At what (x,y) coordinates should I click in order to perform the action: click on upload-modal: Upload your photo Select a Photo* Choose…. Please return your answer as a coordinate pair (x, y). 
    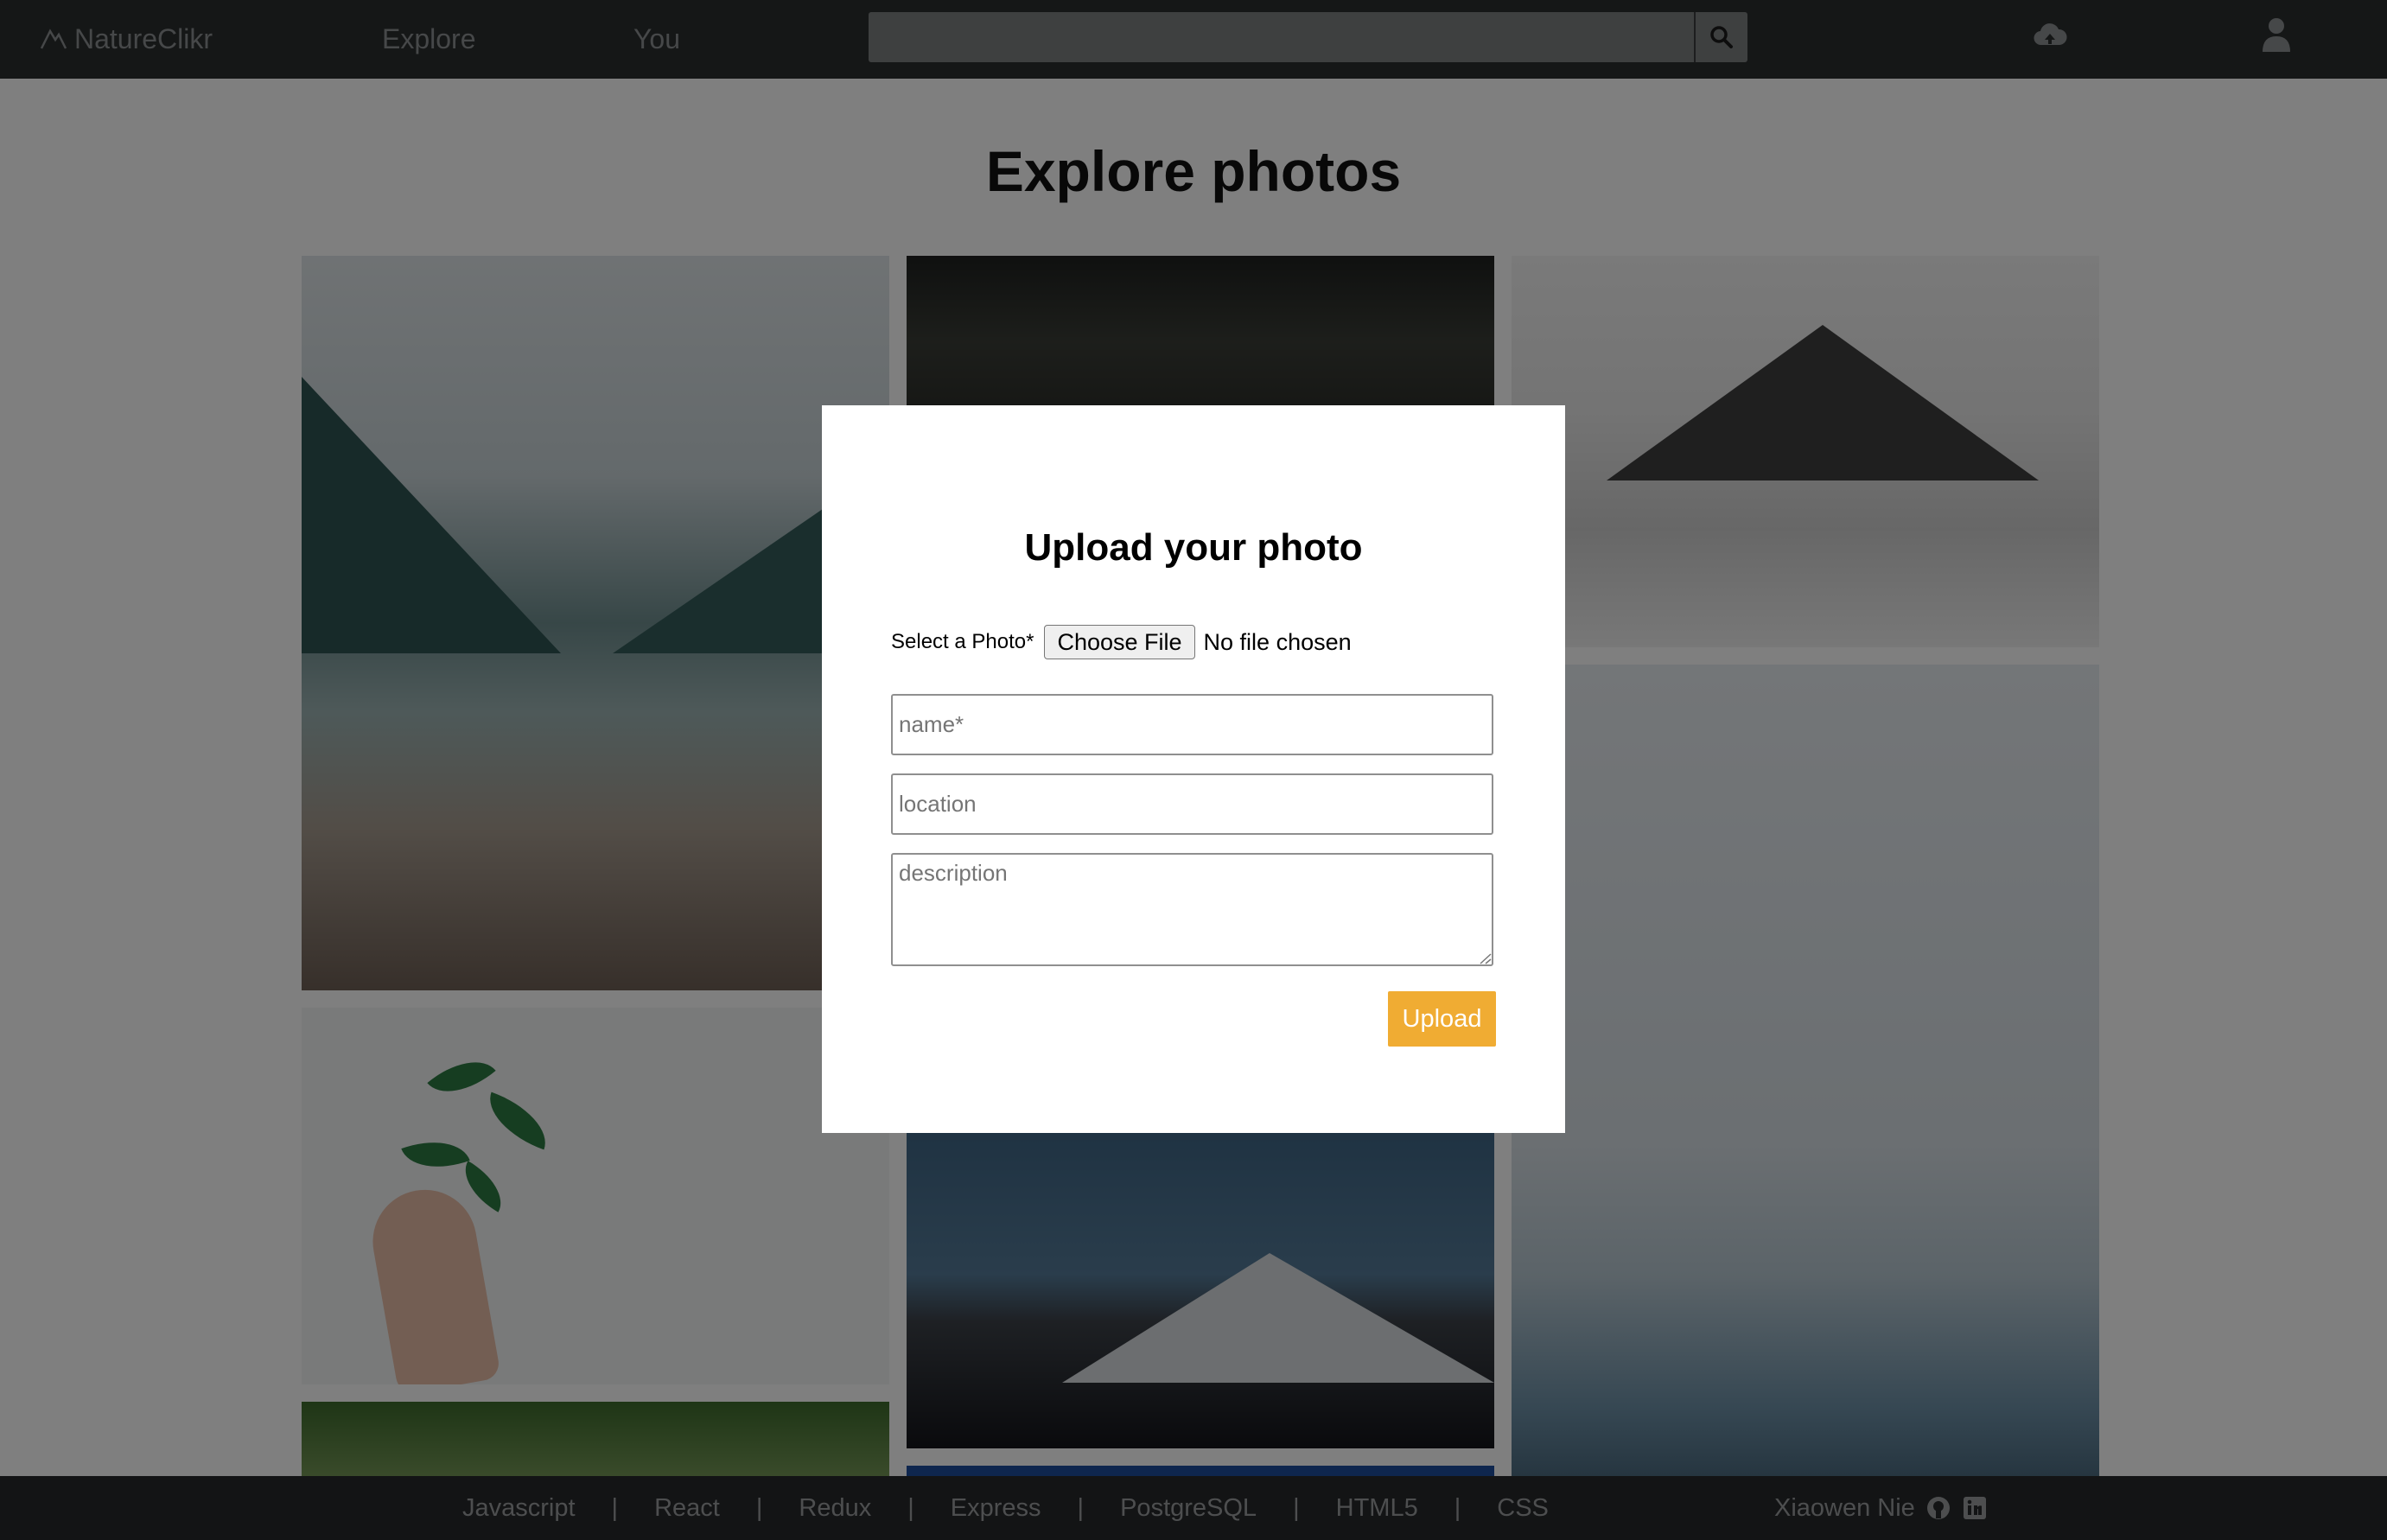
    Looking at the image, I should click on (1193, 769).